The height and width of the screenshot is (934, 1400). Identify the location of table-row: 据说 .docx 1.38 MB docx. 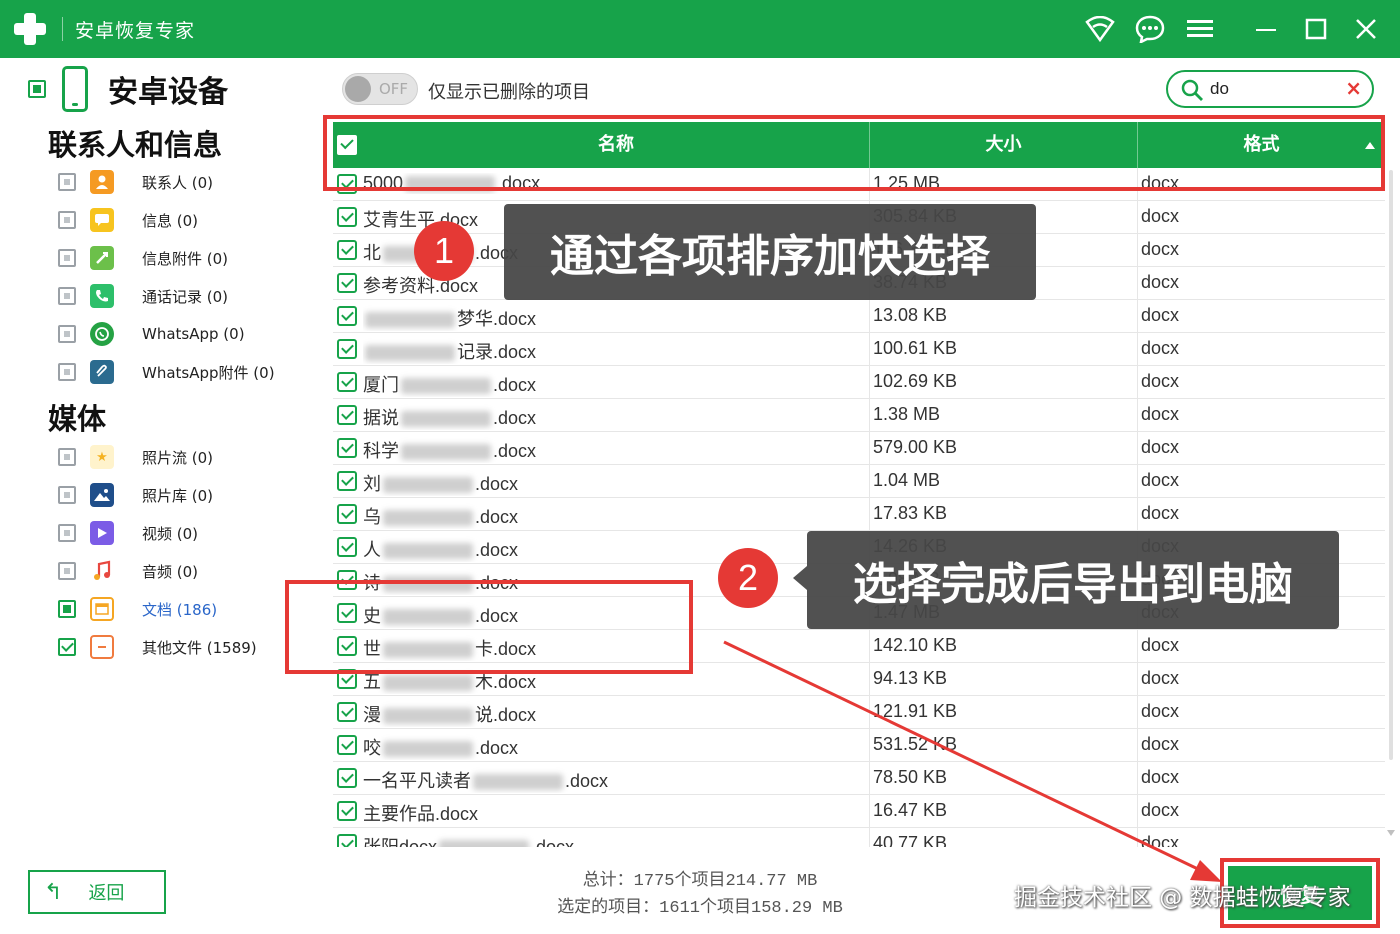
(859, 415).